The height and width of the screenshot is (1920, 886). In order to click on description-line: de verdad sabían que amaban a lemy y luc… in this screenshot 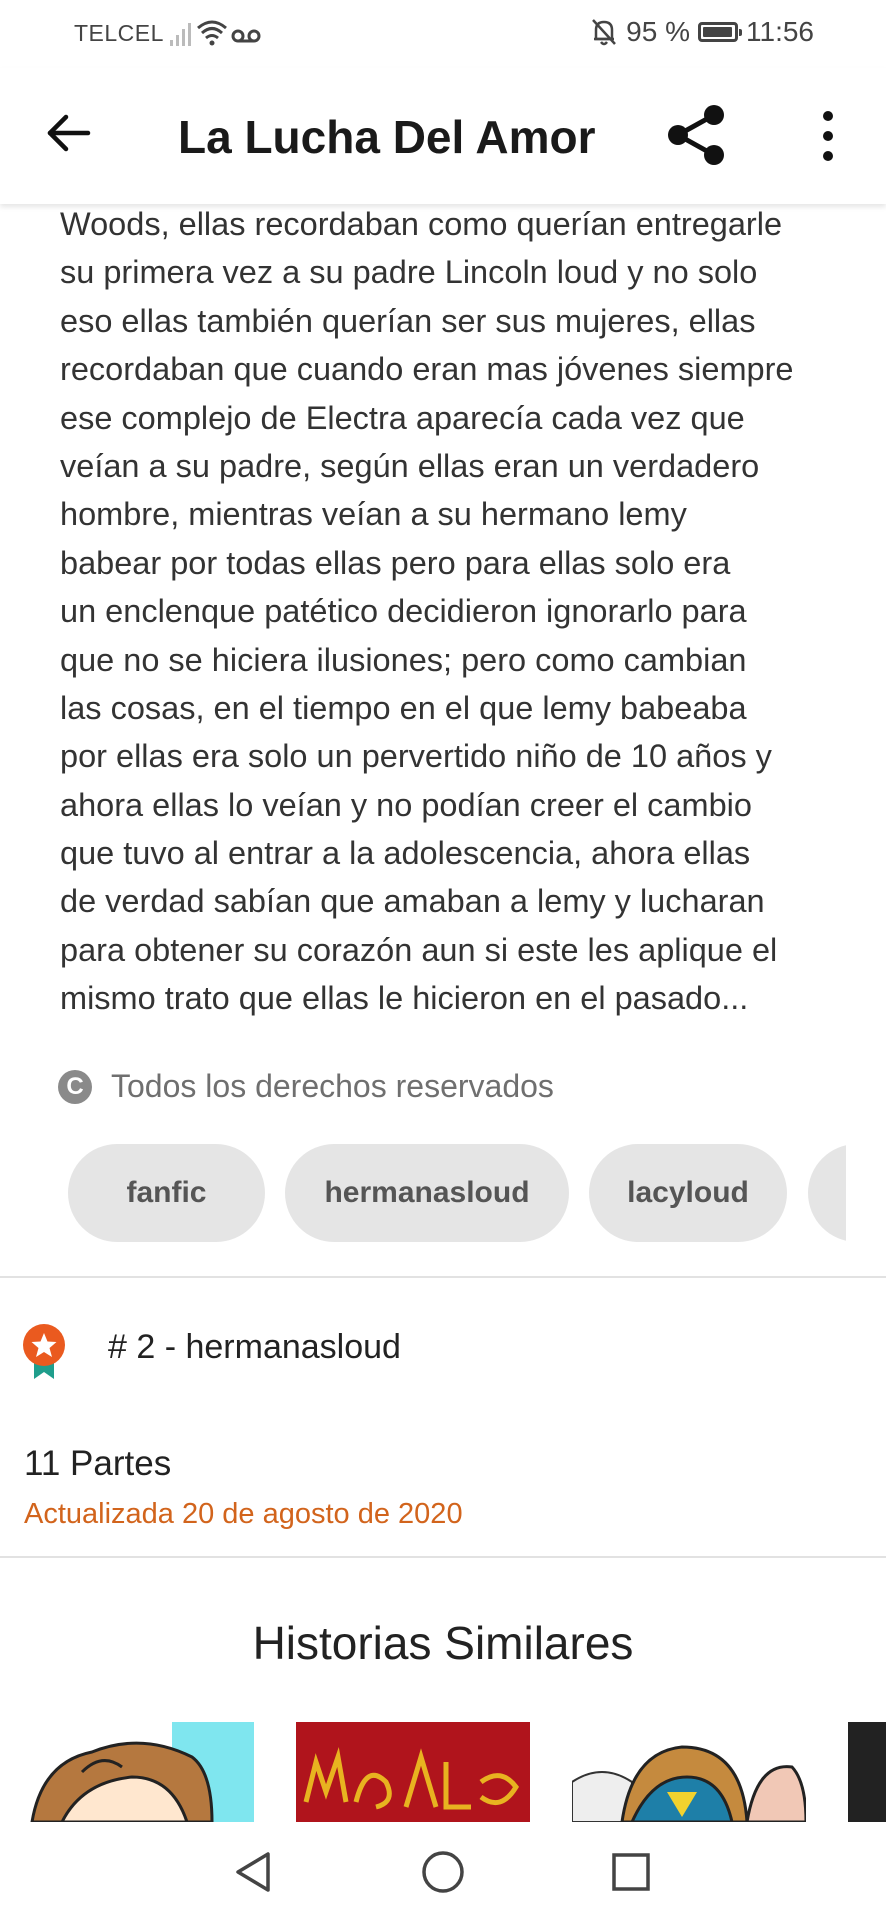, I will do `click(412, 901)`.